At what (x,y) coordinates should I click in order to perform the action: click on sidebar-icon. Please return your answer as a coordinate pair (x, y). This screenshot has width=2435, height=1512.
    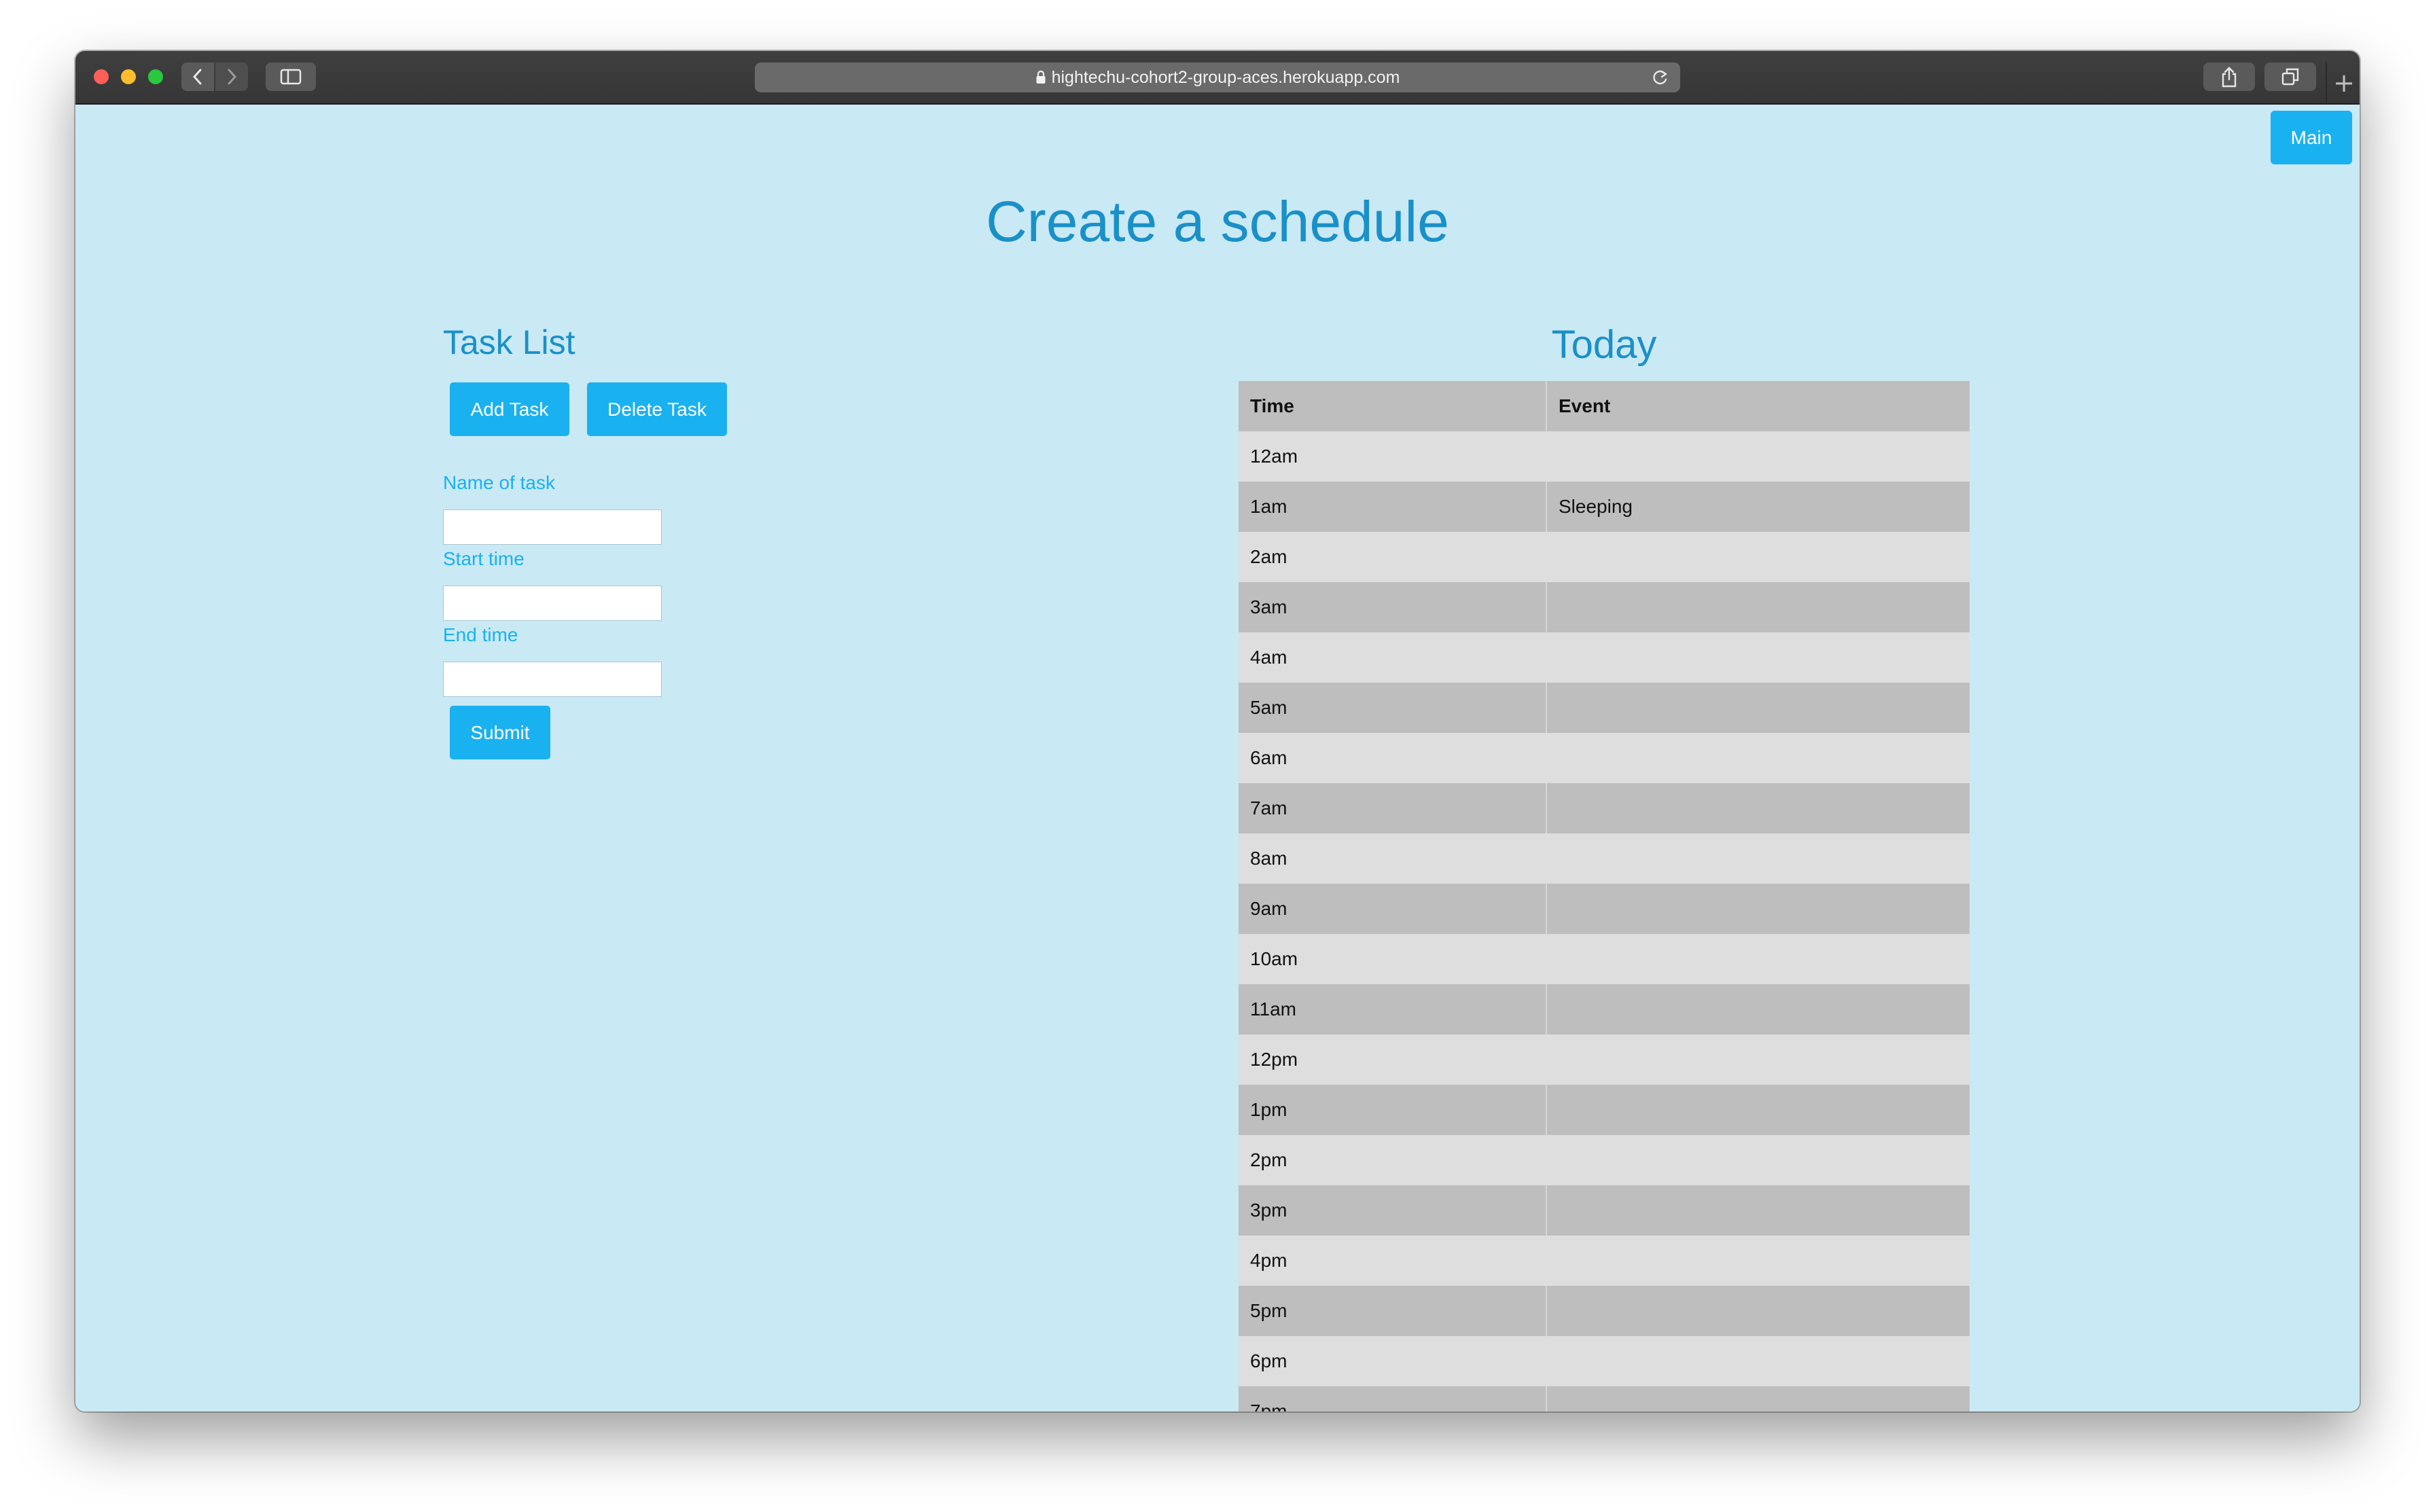
    Looking at the image, I should click on (291, 77).